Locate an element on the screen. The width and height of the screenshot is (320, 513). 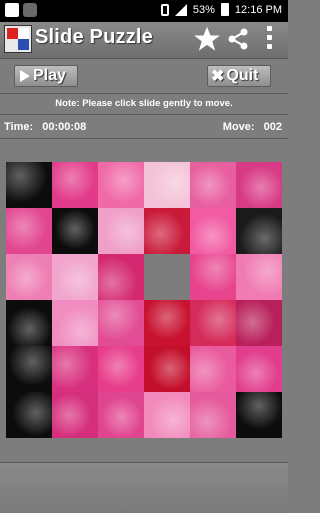
play-button-label: Play is located at coordinates (49, 75).